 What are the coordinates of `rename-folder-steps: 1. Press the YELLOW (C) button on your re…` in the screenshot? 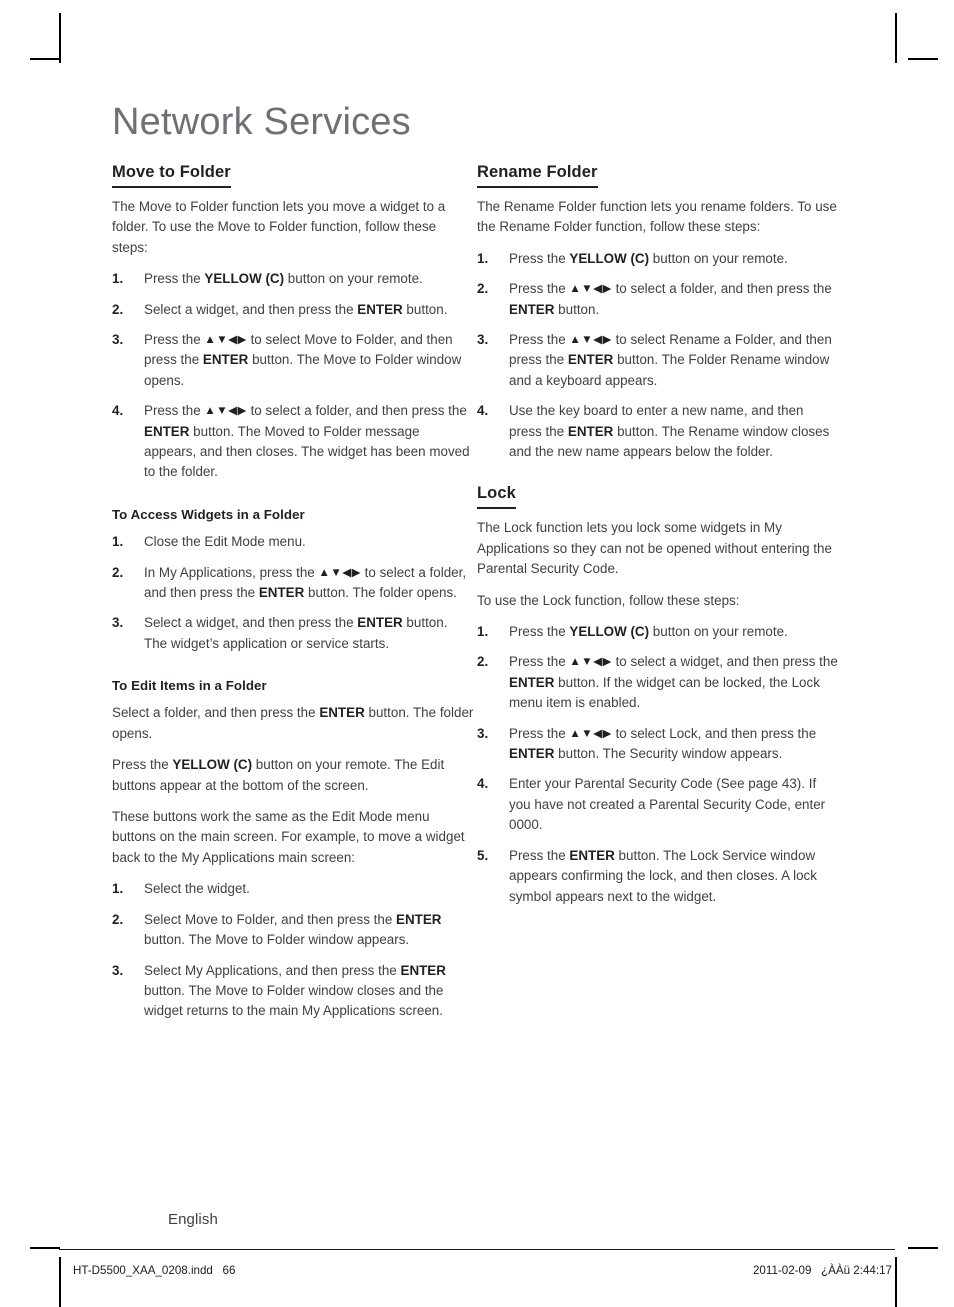 It's located at (658, 356).